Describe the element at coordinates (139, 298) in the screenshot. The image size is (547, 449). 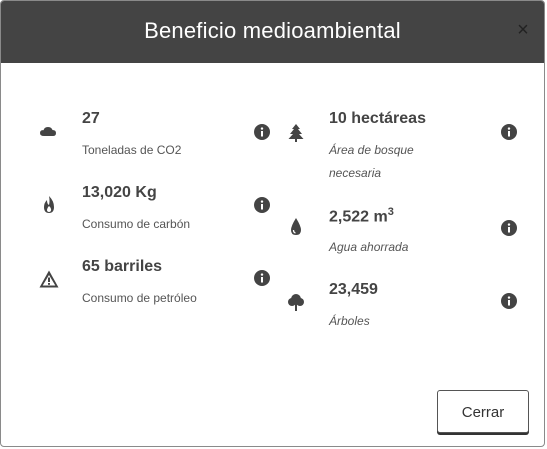
I see `oil-label: Consumo de petróleo` at that location.